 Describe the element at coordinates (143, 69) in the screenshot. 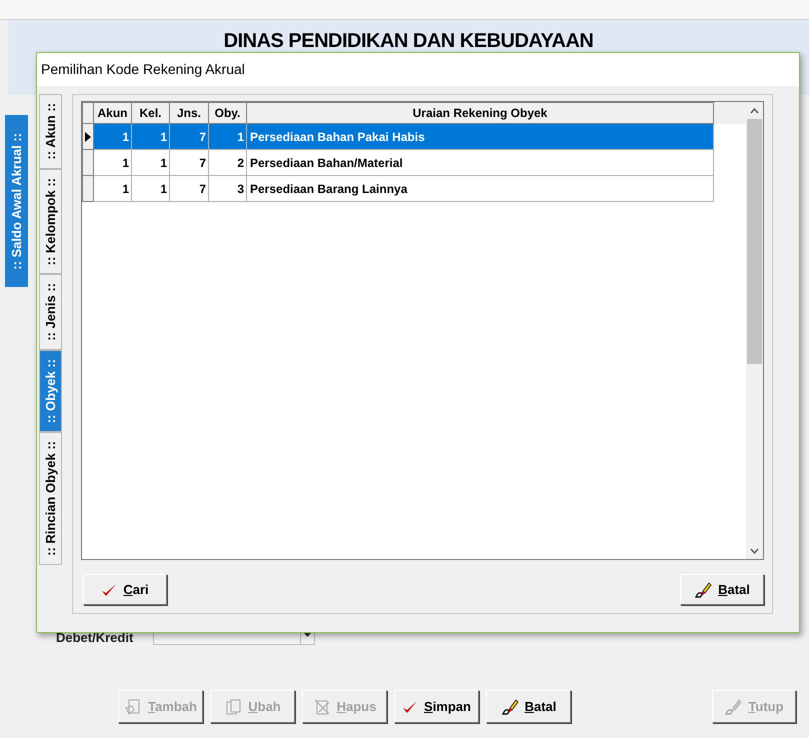

I see `dialog-title: Pemilihan Kode Rekening Akrual` at that location.